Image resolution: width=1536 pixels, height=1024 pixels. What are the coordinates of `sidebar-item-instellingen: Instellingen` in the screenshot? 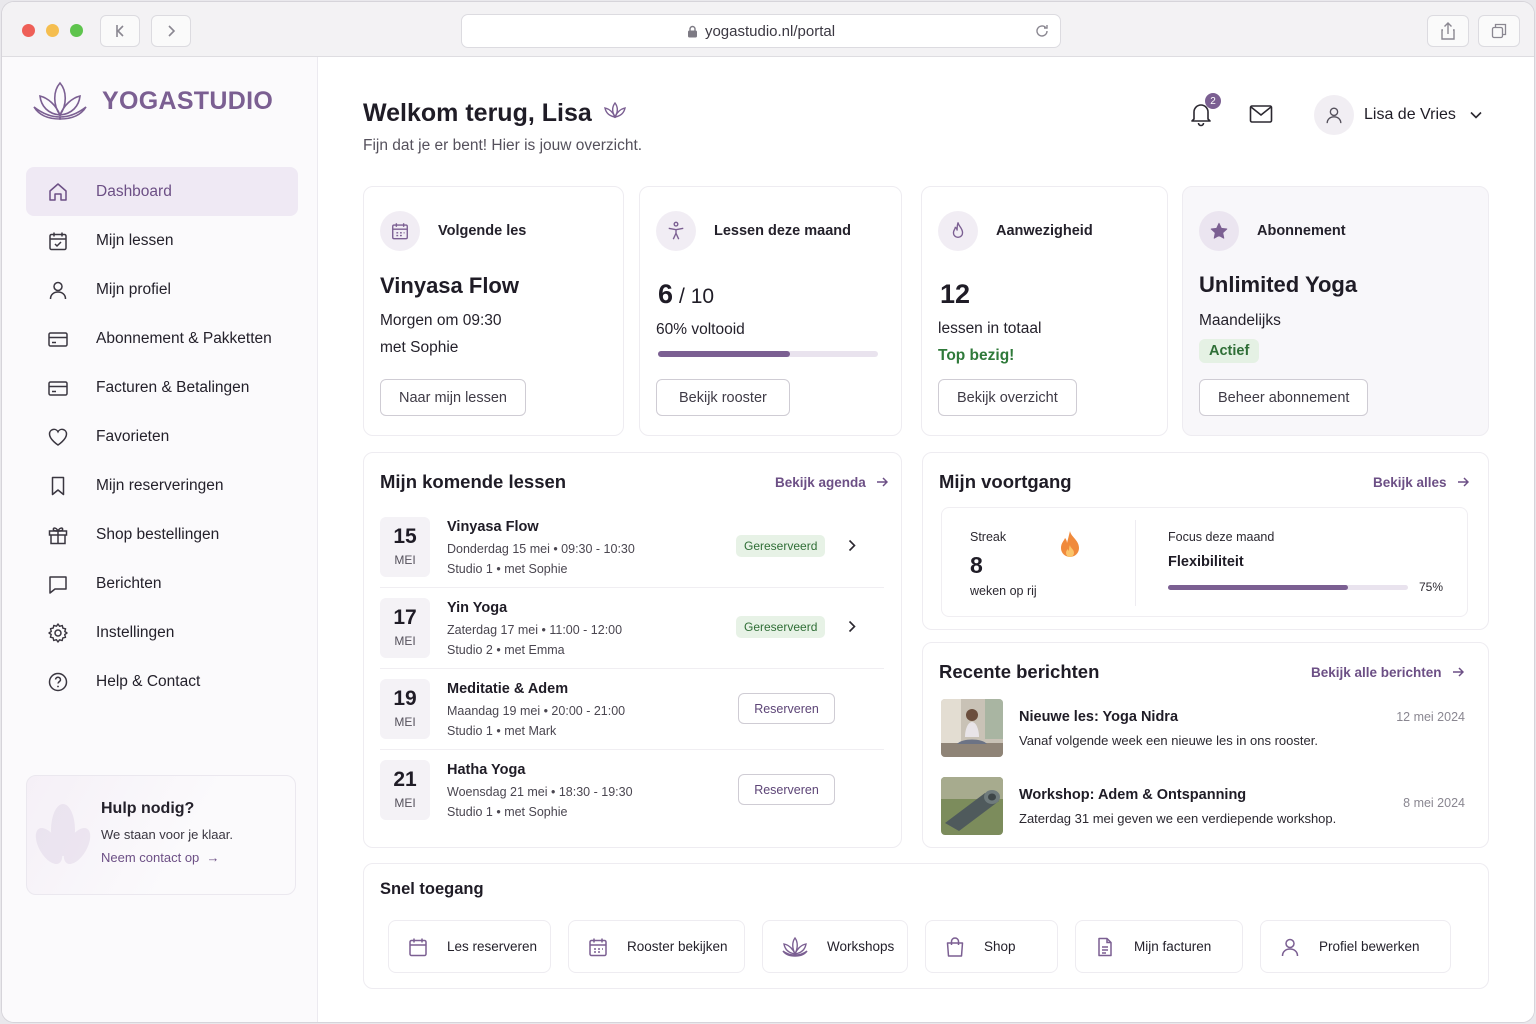 It's located at (162, 632).